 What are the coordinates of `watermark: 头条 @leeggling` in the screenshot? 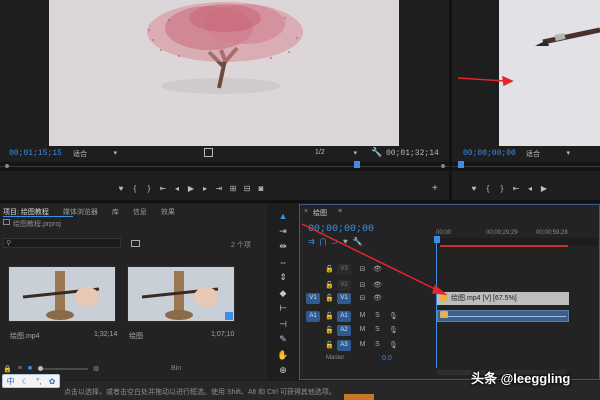 It's located at (521, 378).